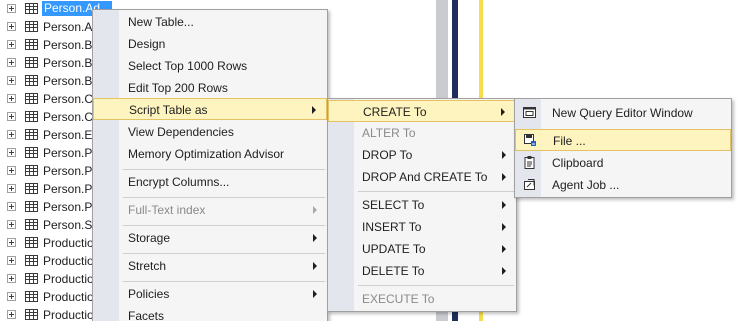  I want to click on menu-item-label: Stretch, so click(147, 266).